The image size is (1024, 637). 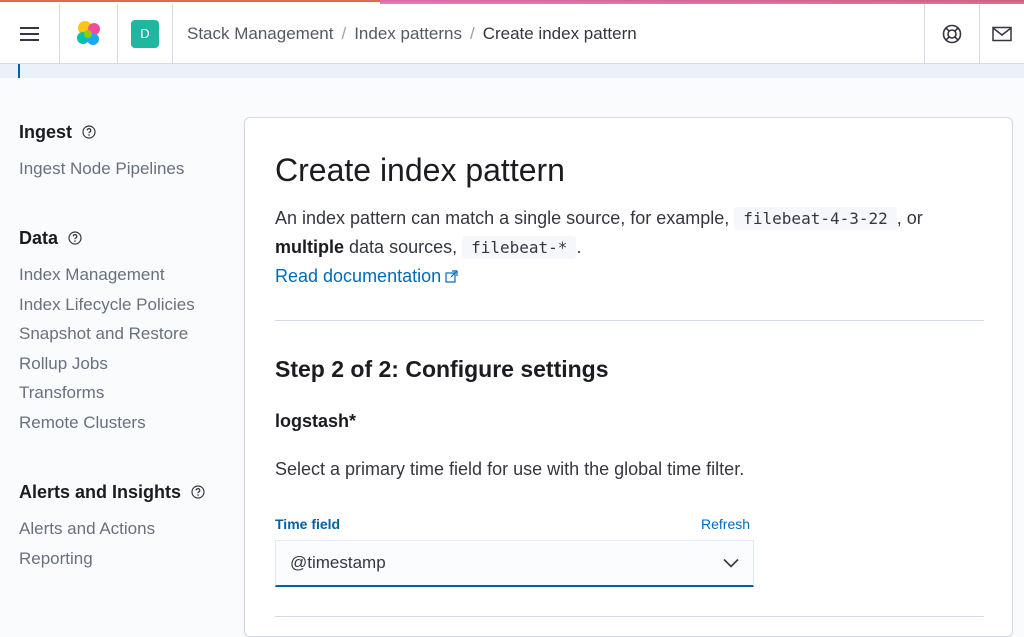 I want to click on space-avatar: D, so click(x=145, y=33).